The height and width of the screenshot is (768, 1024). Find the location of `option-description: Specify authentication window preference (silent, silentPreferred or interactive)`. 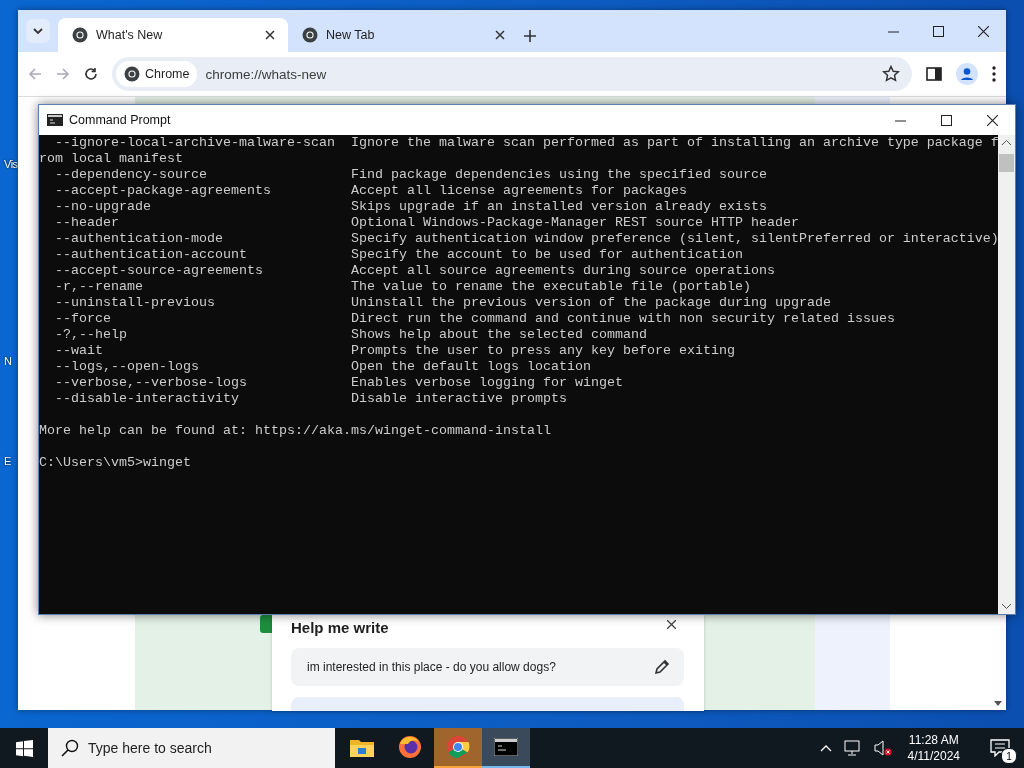

option-description: Specify authentication window preference (silent, silentPreferred or interactive) is located at coordinates (674, 239).